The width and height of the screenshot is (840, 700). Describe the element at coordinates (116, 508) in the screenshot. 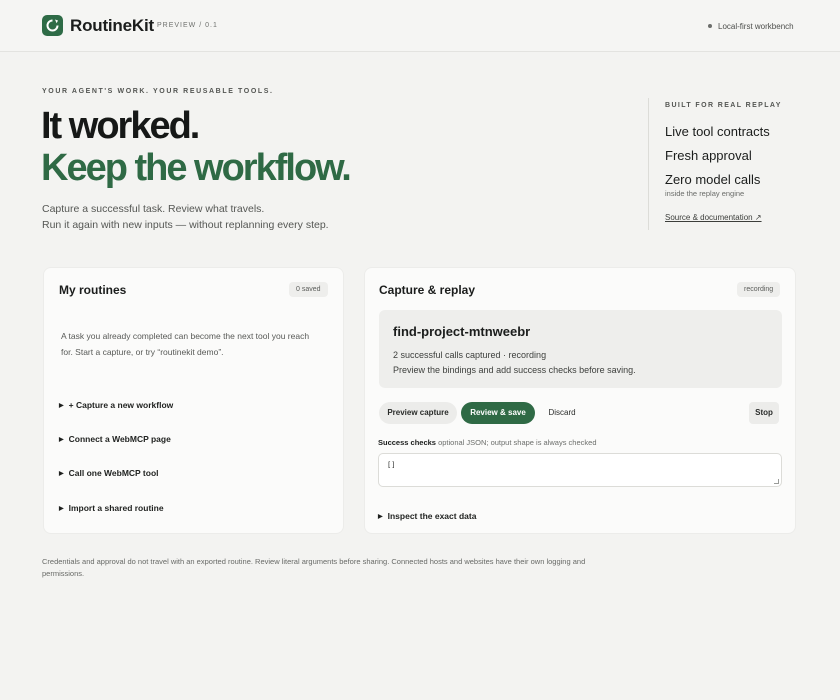

I see `expander-label: Import a shared routine` at that location.